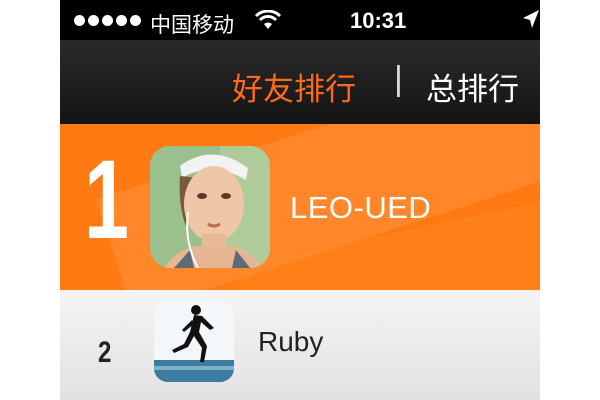 Image resolution: width=600 pixels, height=400 pixels. Describe the element at coordinates (106, 199) in the screenshot. I see `rank-number: 1` at that location.